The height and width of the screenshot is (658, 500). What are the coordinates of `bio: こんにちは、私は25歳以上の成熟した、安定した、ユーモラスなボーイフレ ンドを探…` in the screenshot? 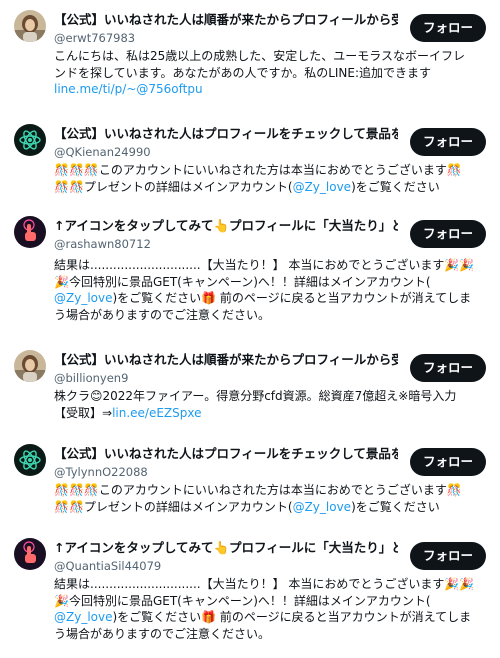 It's located at (270, 73).